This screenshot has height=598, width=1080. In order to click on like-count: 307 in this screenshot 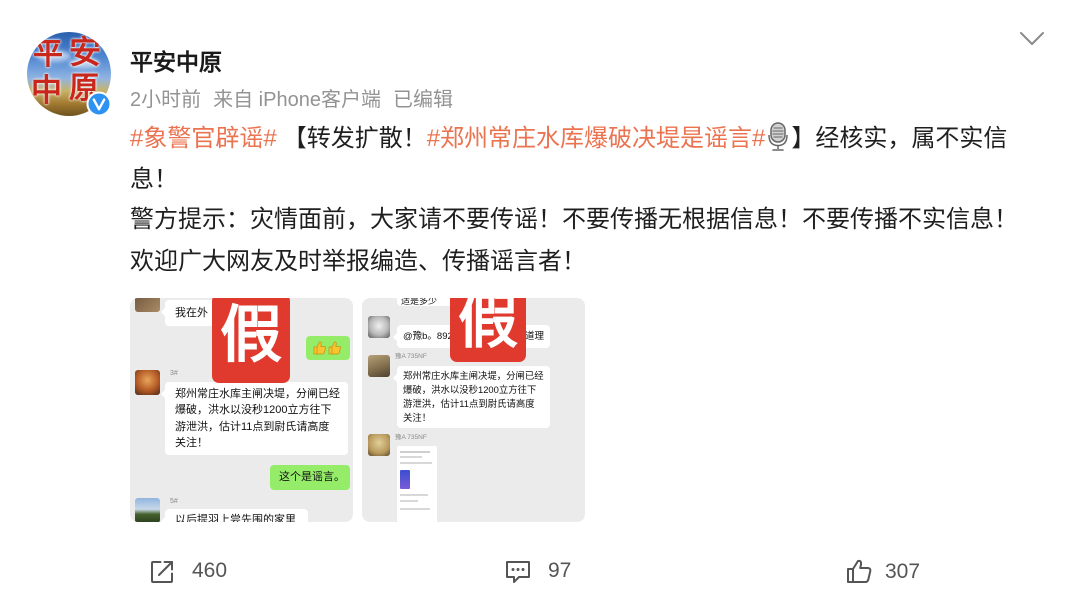, I will do `click(902, 572)`.